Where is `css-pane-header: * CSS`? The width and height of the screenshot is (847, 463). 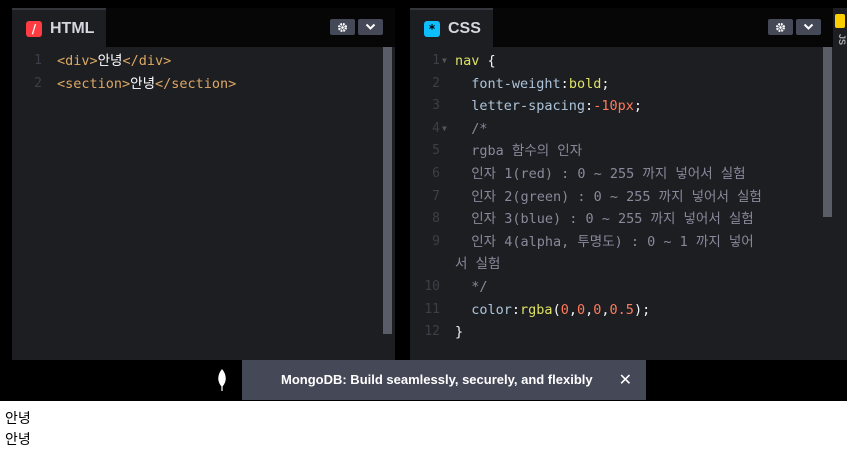 css-pane-header: * CSS is located at coordinates (621, 27).